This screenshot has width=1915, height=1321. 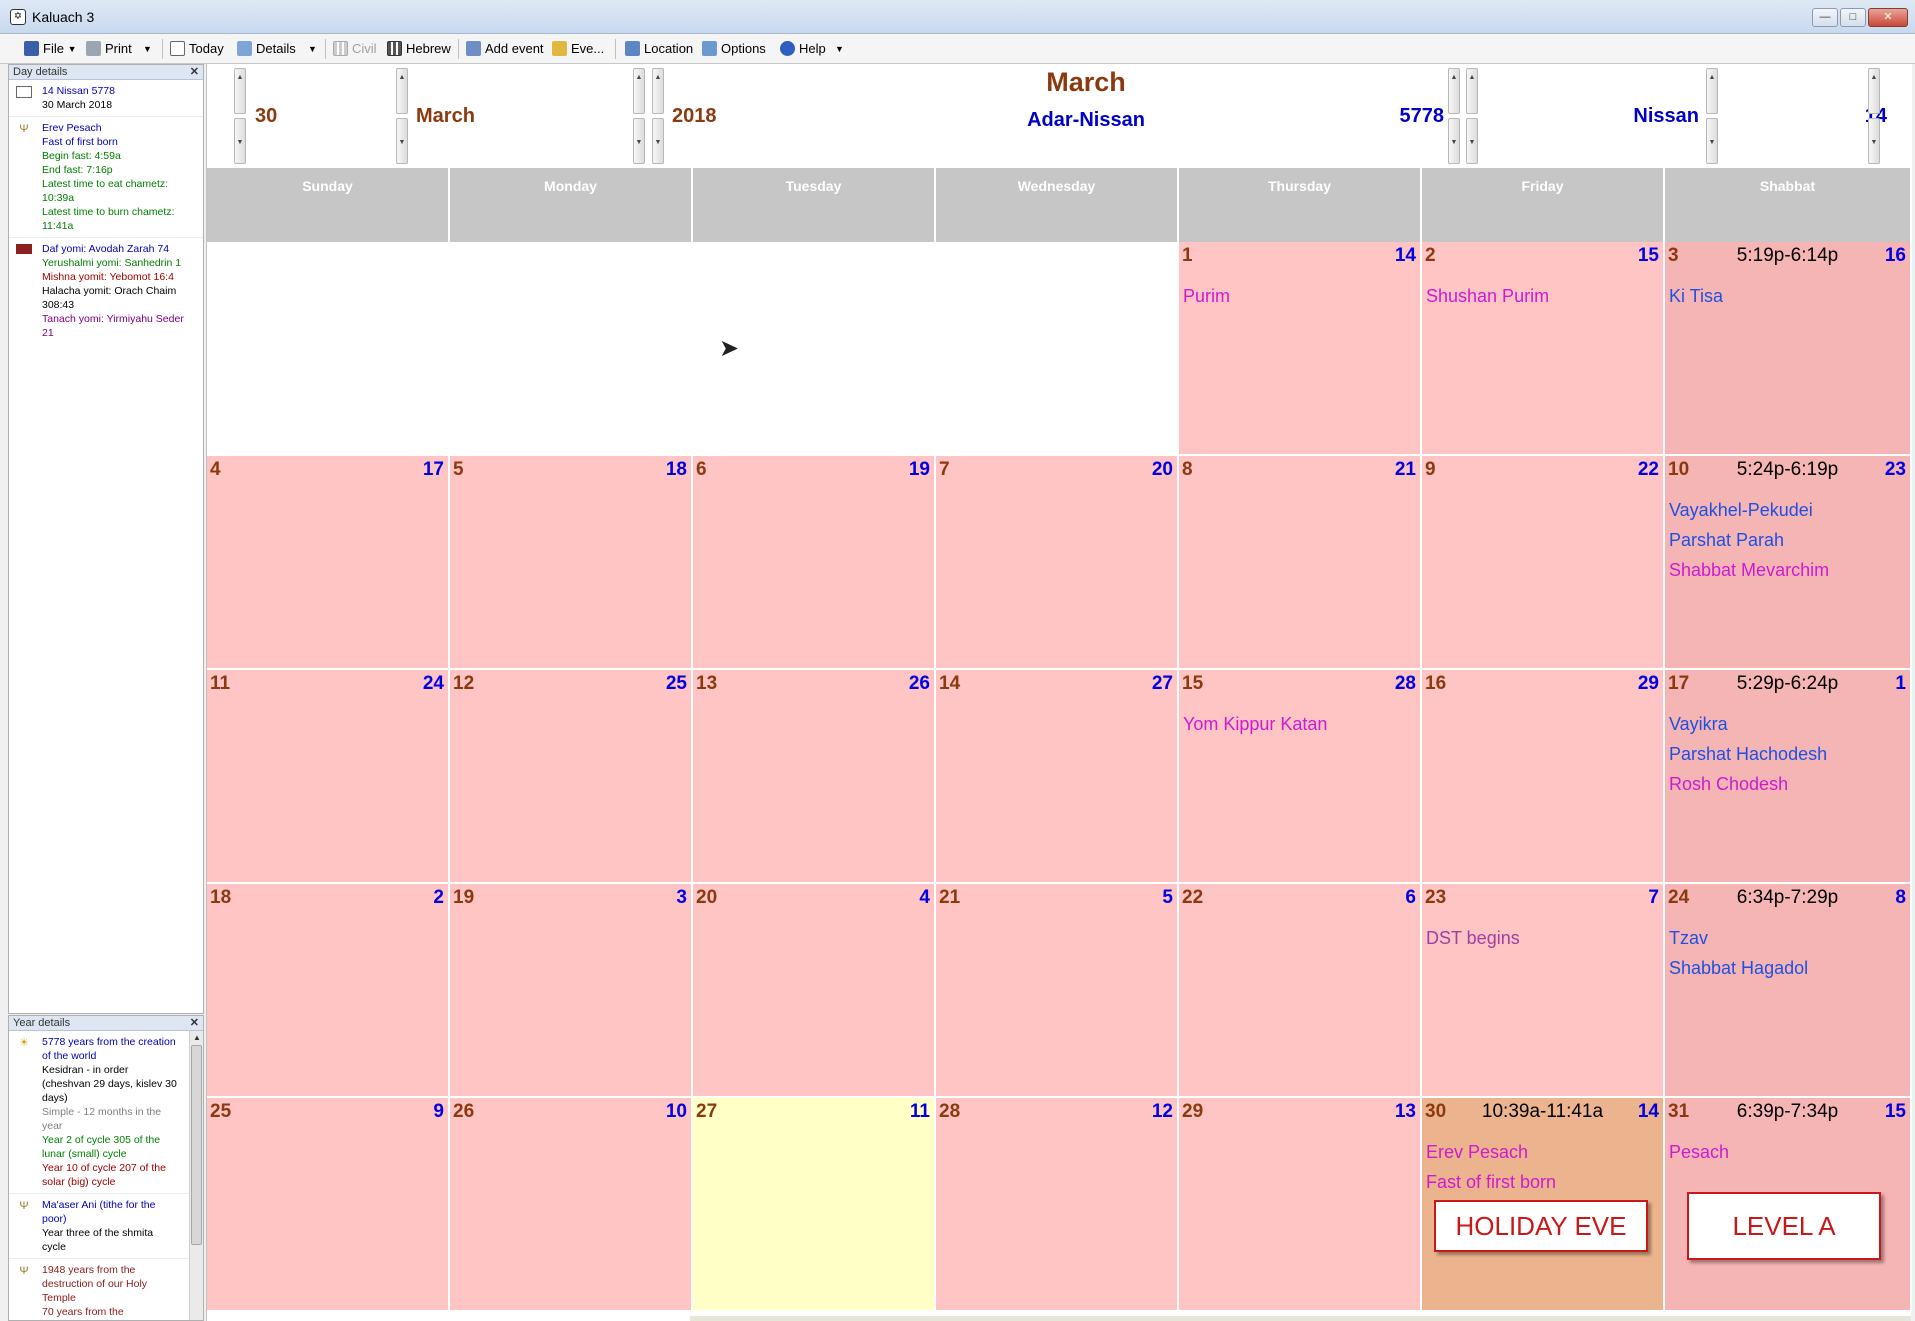 I want to click on day-cell: 25 9, so click(x=328, y=1205).